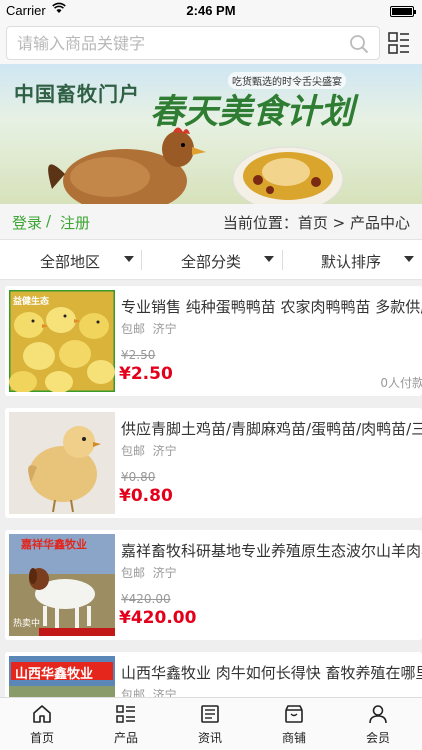 This screenshot has width=422, height=750. I want to click on status-bar: Carrier 2:46 PM, so click(211, 11).